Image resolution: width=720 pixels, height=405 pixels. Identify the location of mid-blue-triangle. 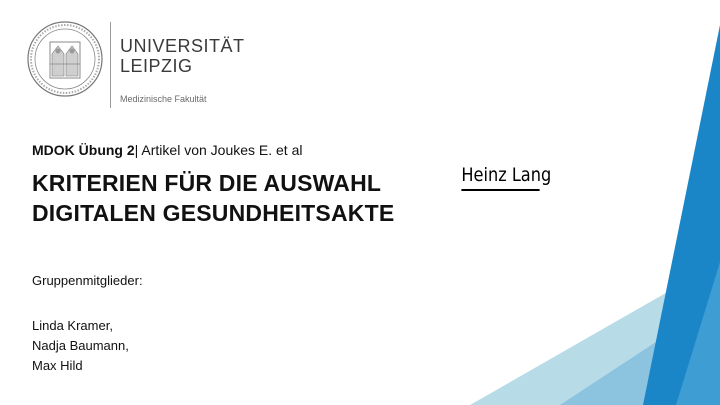
(640, 352).